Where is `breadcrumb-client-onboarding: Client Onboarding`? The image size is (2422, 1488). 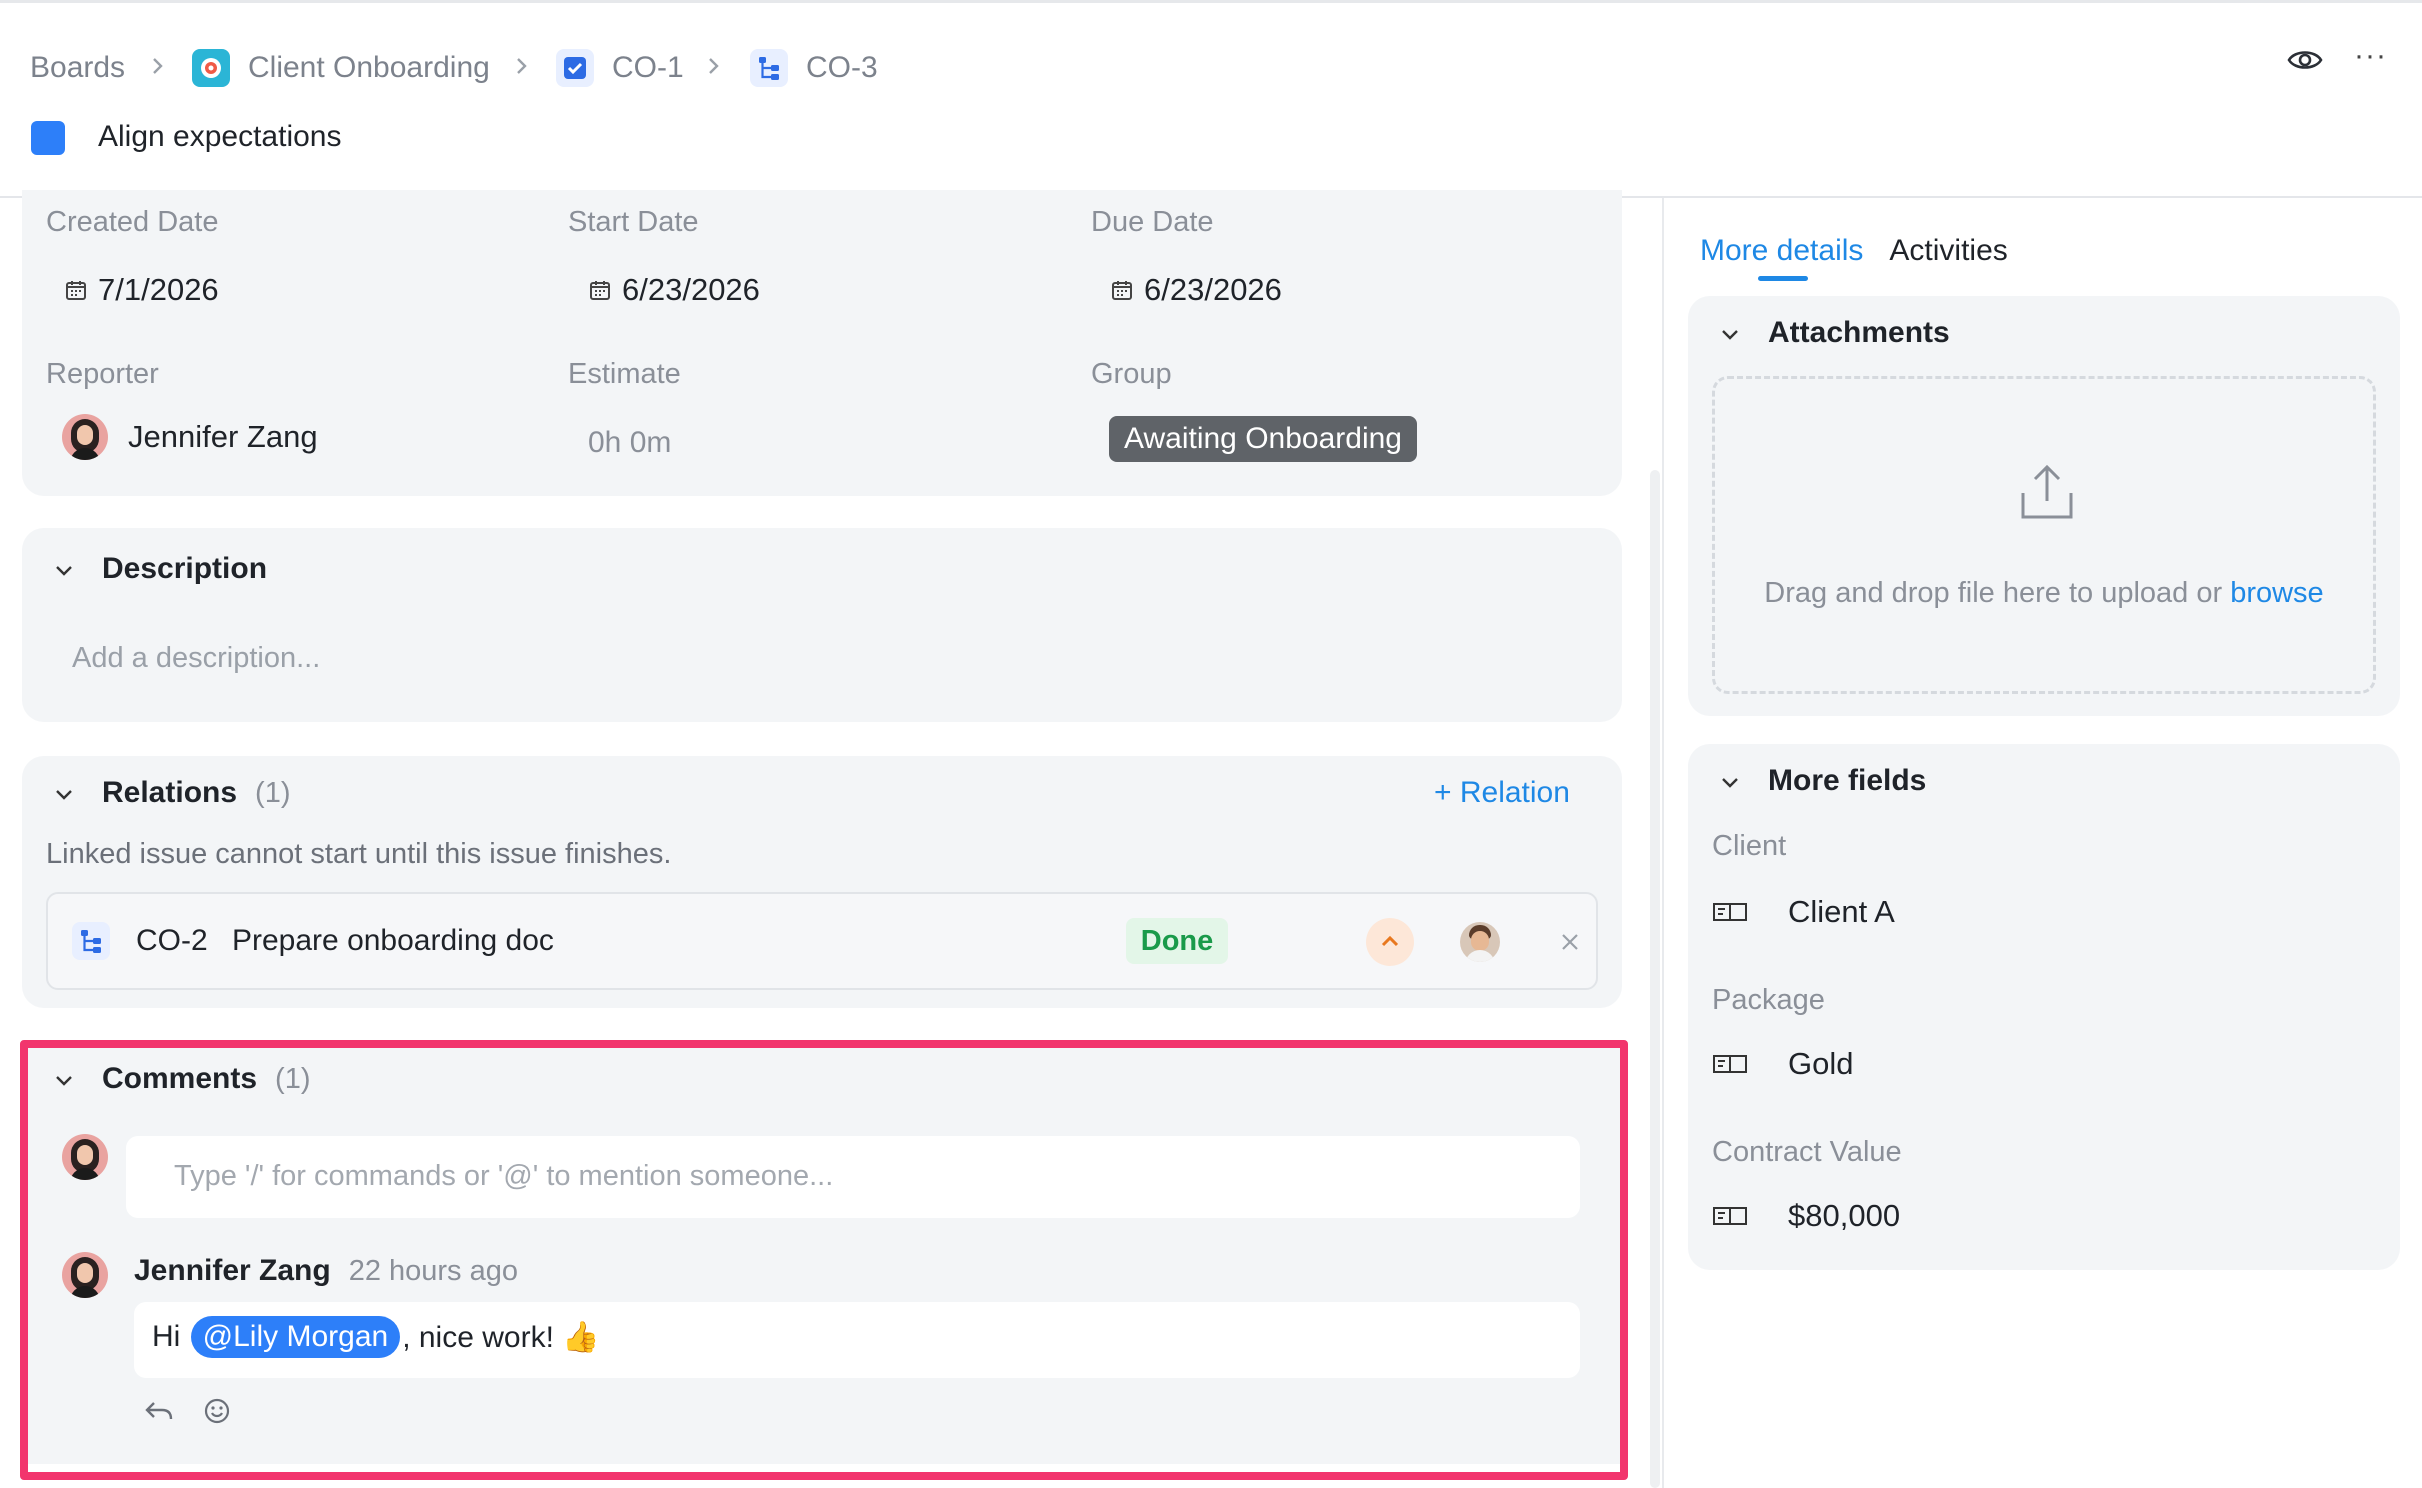
breadcrumb-client-onboarding: Client Onboarding is located at coordinates (341, 68).